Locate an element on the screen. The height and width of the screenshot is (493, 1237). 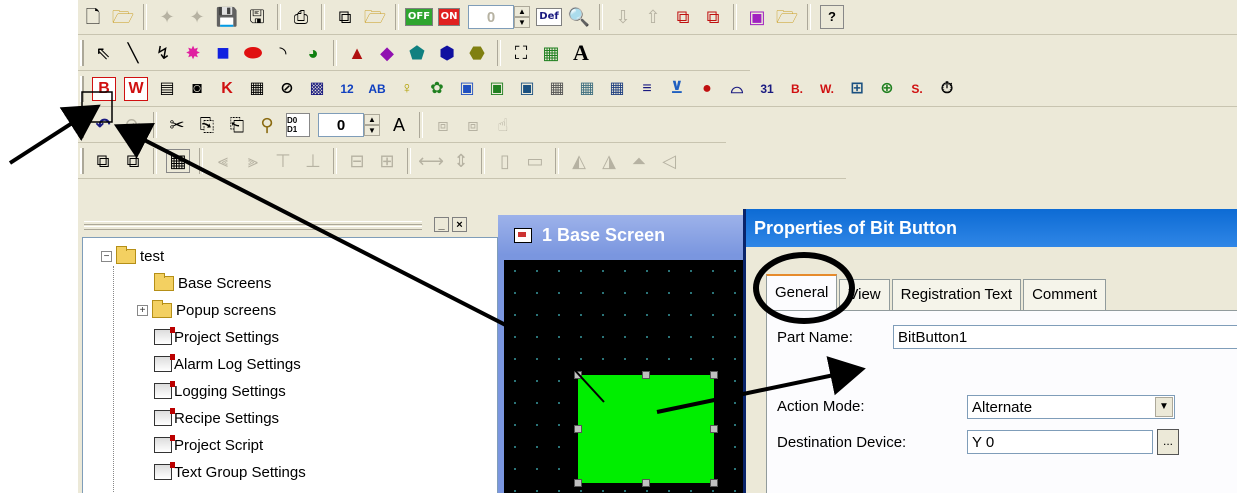
rotate-left-icon: ◁ is located at coordinates (669, 161).